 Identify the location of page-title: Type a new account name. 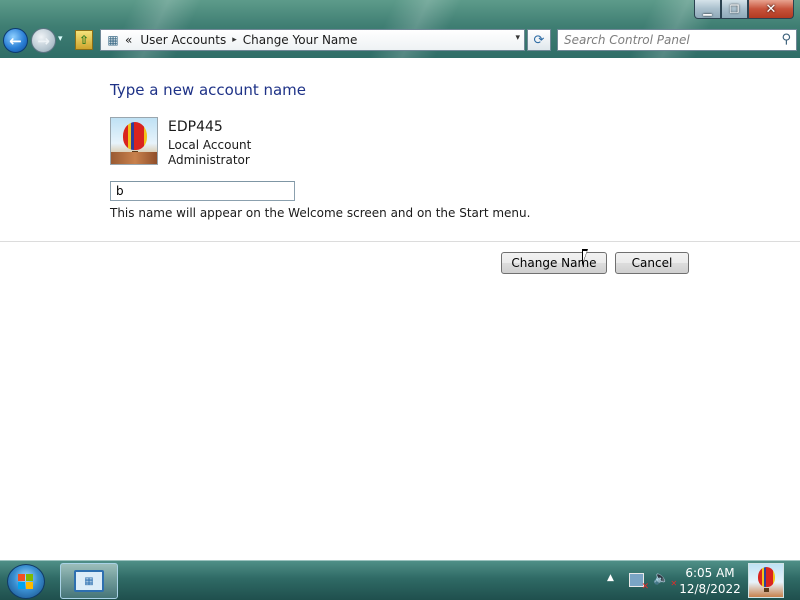
(208, 90).